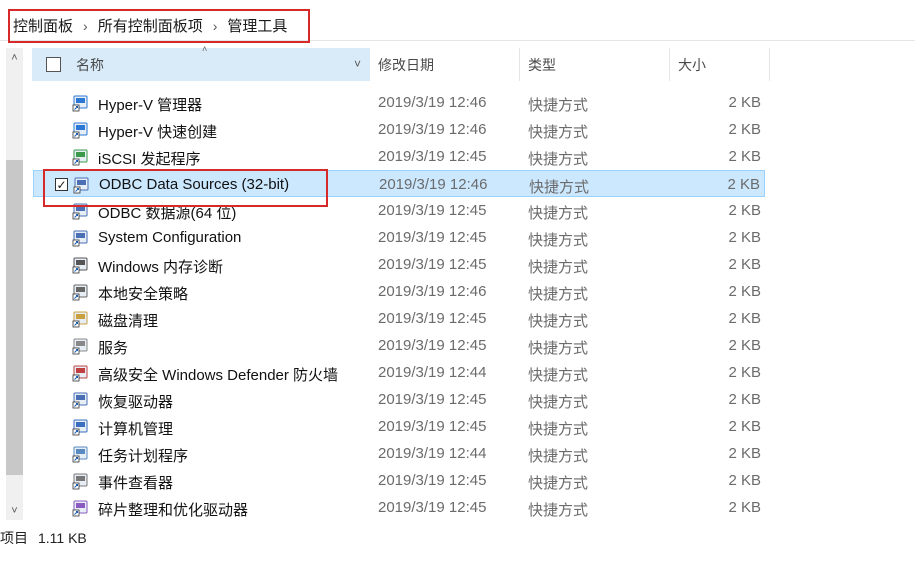  Describe the element at coordinates (80, 319) in the screenshot. I see `disk-cleanup-icon` at that location.